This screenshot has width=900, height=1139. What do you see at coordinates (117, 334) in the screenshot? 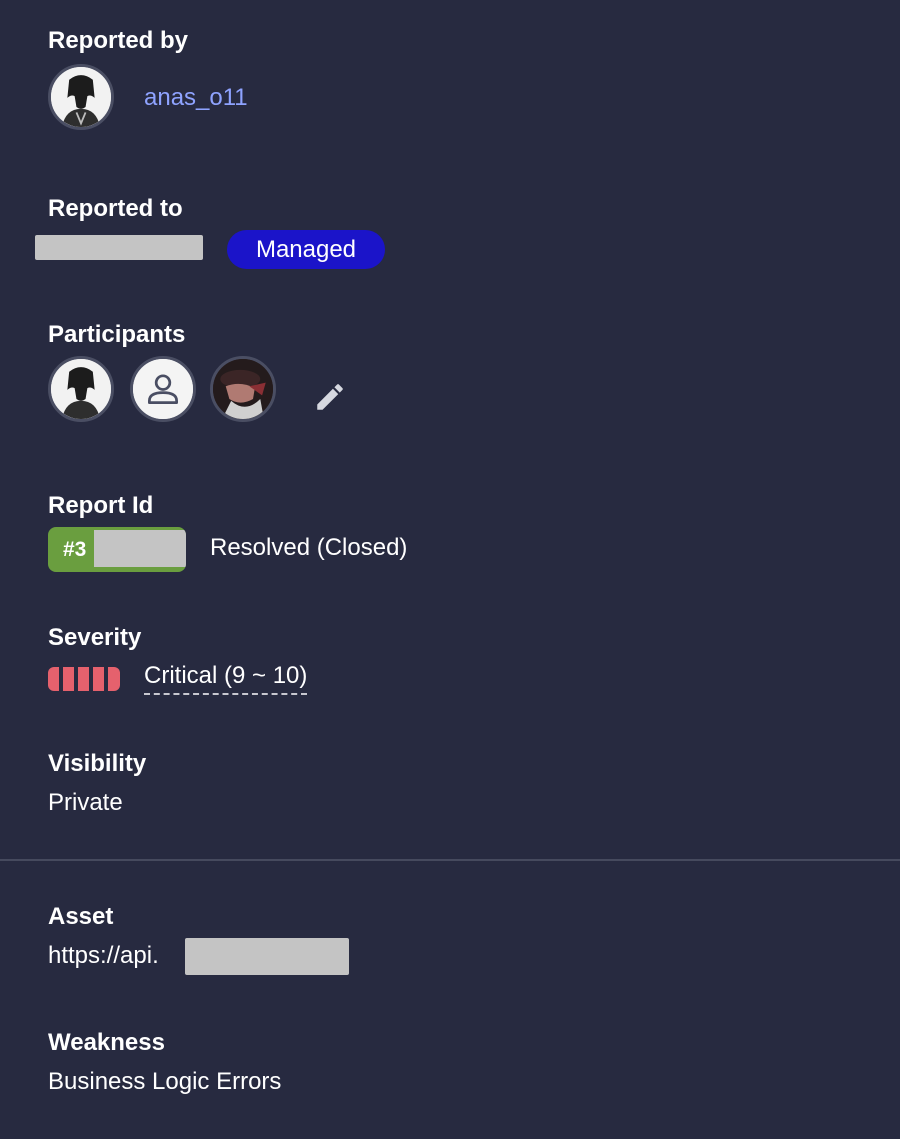
I see `participants-label: Participants` at bounding box center [117, 334].